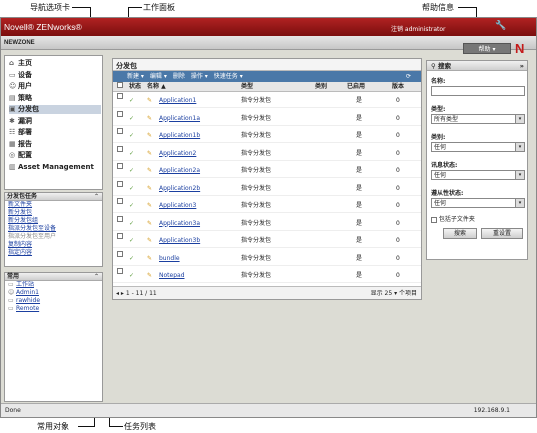 The width and height of the screenshot is (537, 433). I want to click on nav-tab-0: ⌂ 主页, so click(55, 63).